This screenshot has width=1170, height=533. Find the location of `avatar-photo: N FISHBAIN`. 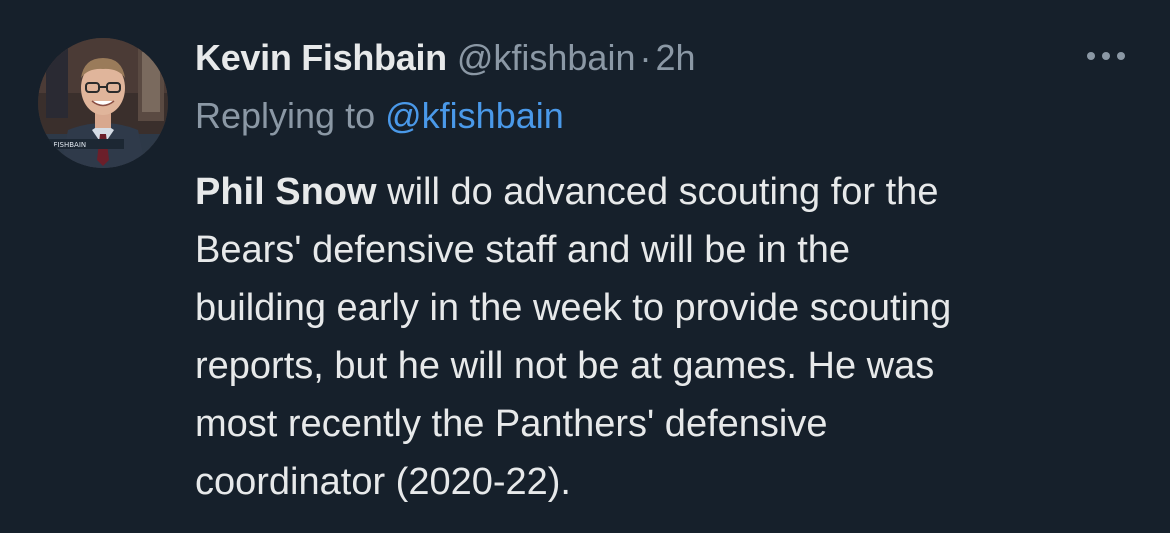

avatar-photo: N FISHBAIN is located at coordinates (103, 103).